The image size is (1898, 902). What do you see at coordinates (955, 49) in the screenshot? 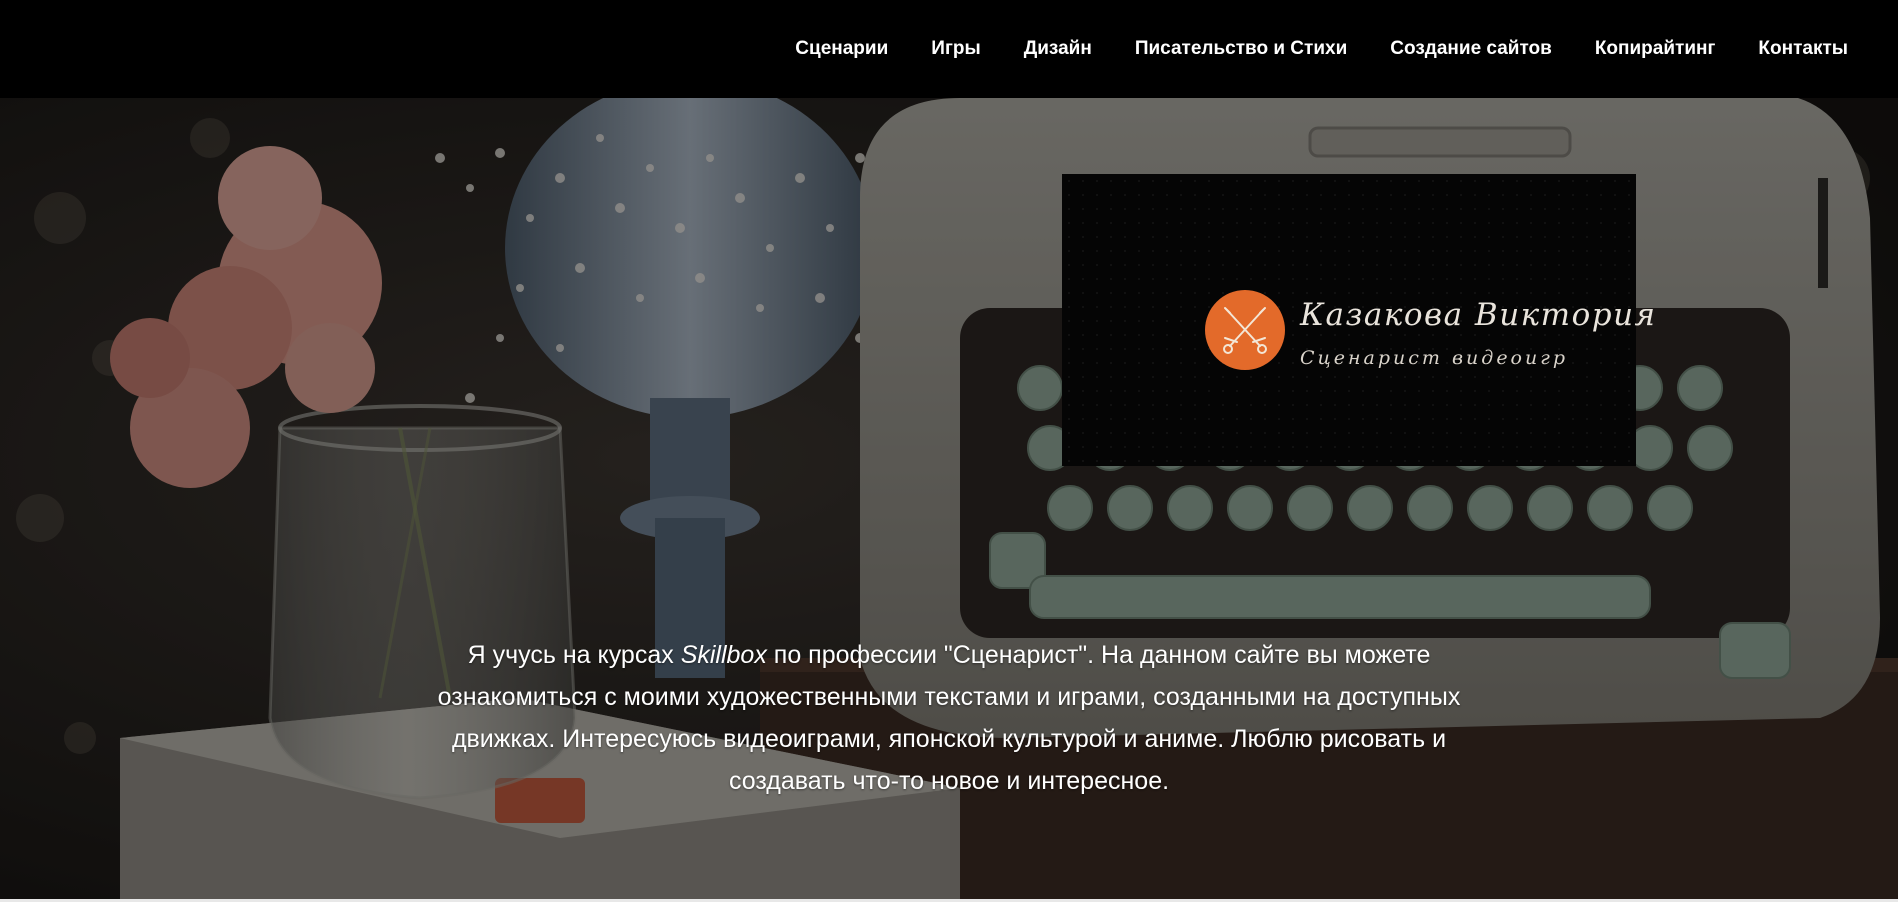
I see `nav-item-games: Игры` at bounding box center [955, 49].